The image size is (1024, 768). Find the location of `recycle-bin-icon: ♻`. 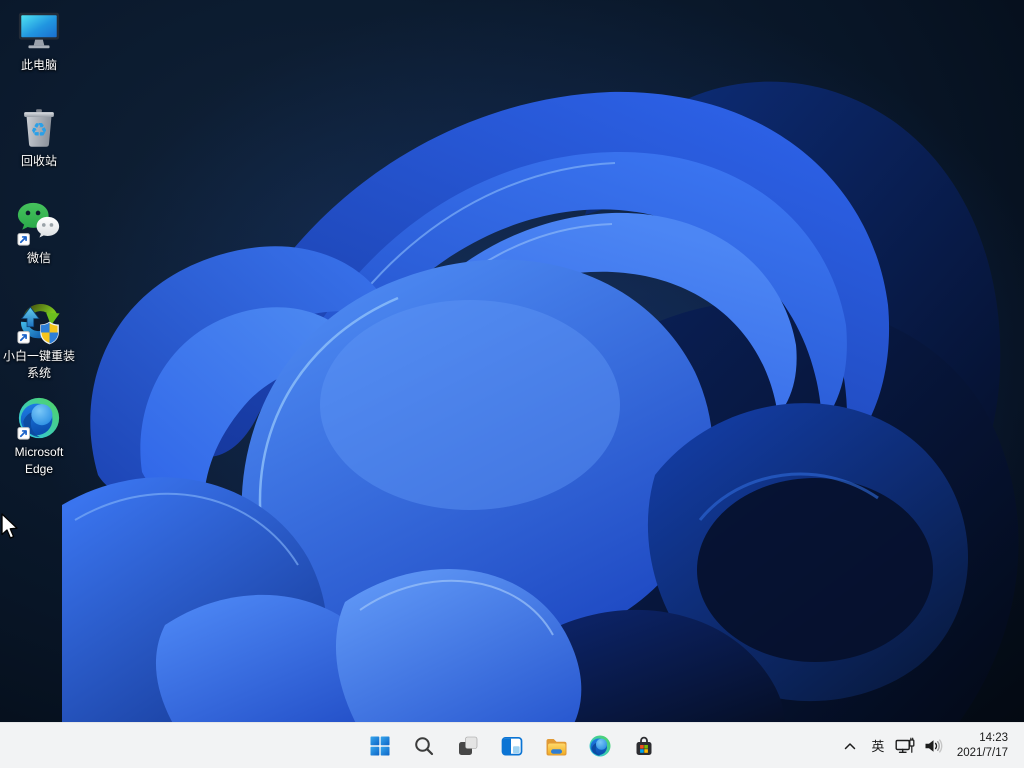

recycle-bin-icon: ♻ is located at coordinates (39, 128).